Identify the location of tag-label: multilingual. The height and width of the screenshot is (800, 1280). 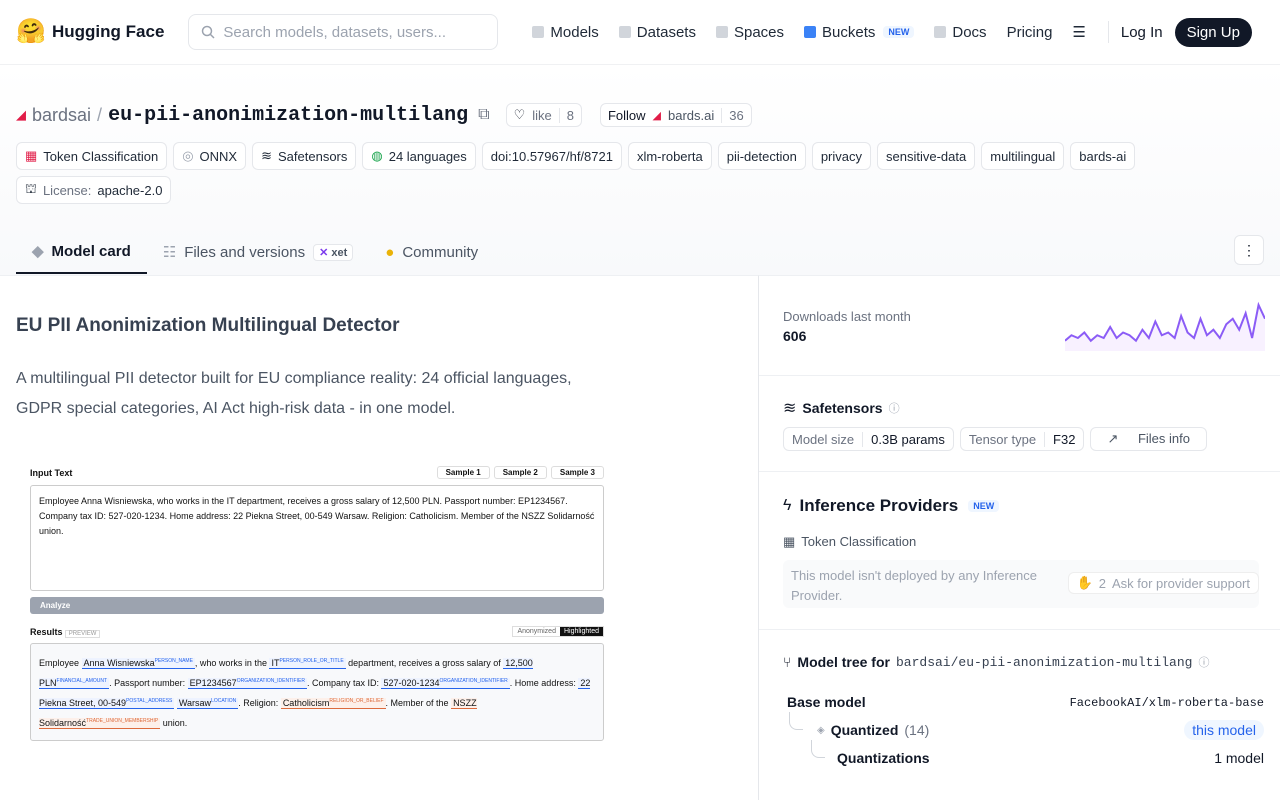
(1023, 156).